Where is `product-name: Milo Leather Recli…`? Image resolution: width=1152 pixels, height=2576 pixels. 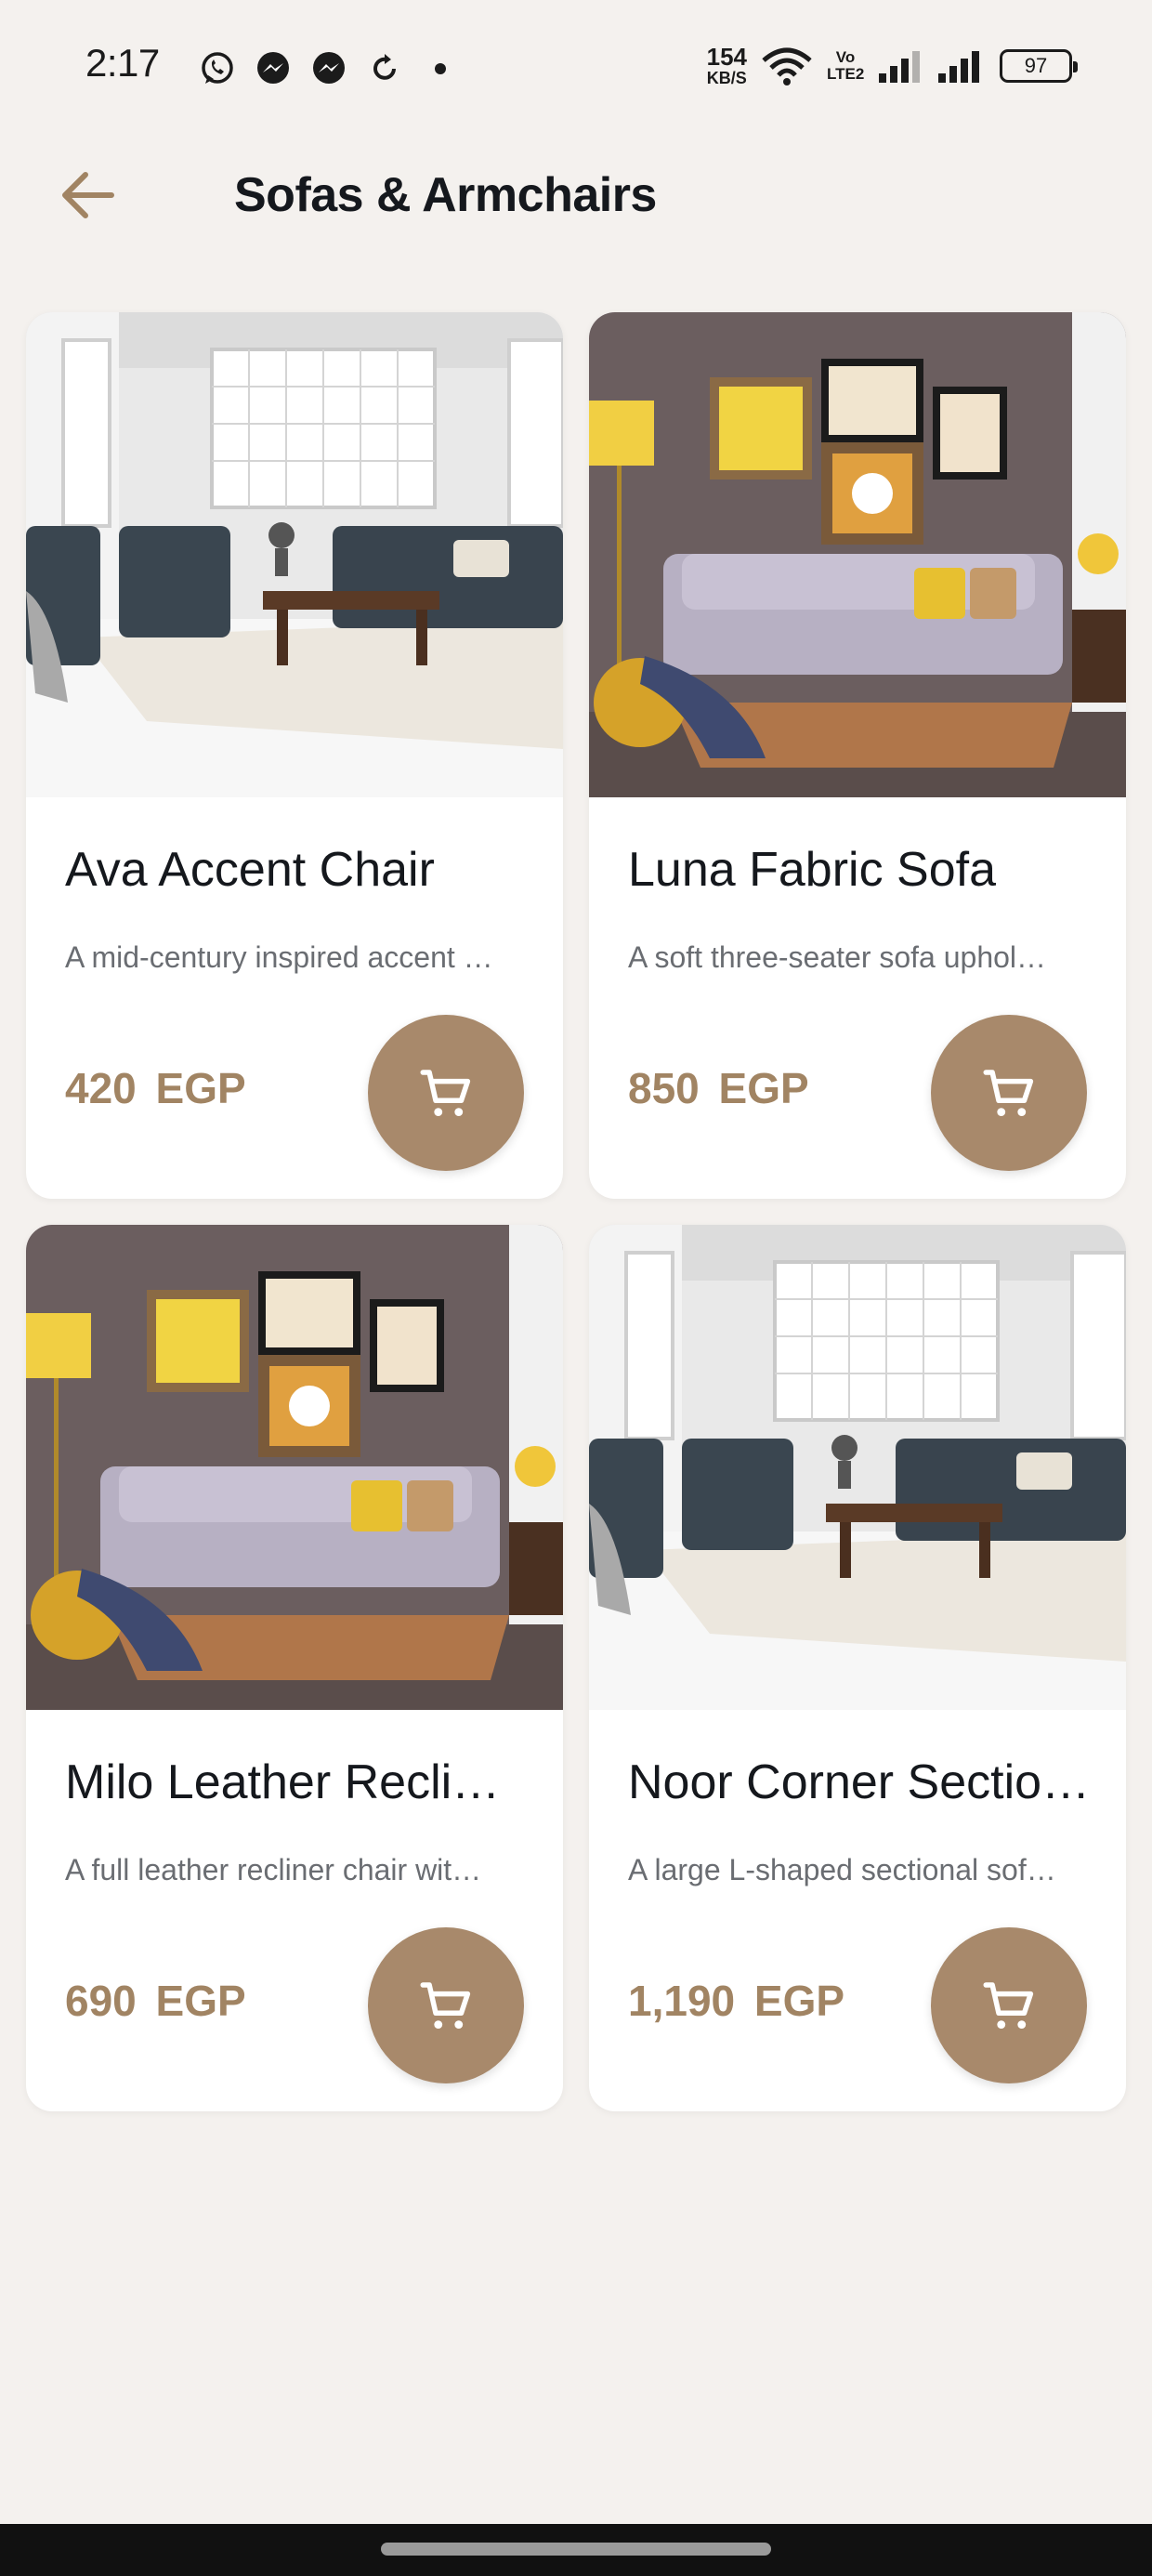
product-name: Milo Leather Recli… is located at coordinates (283, 1782).